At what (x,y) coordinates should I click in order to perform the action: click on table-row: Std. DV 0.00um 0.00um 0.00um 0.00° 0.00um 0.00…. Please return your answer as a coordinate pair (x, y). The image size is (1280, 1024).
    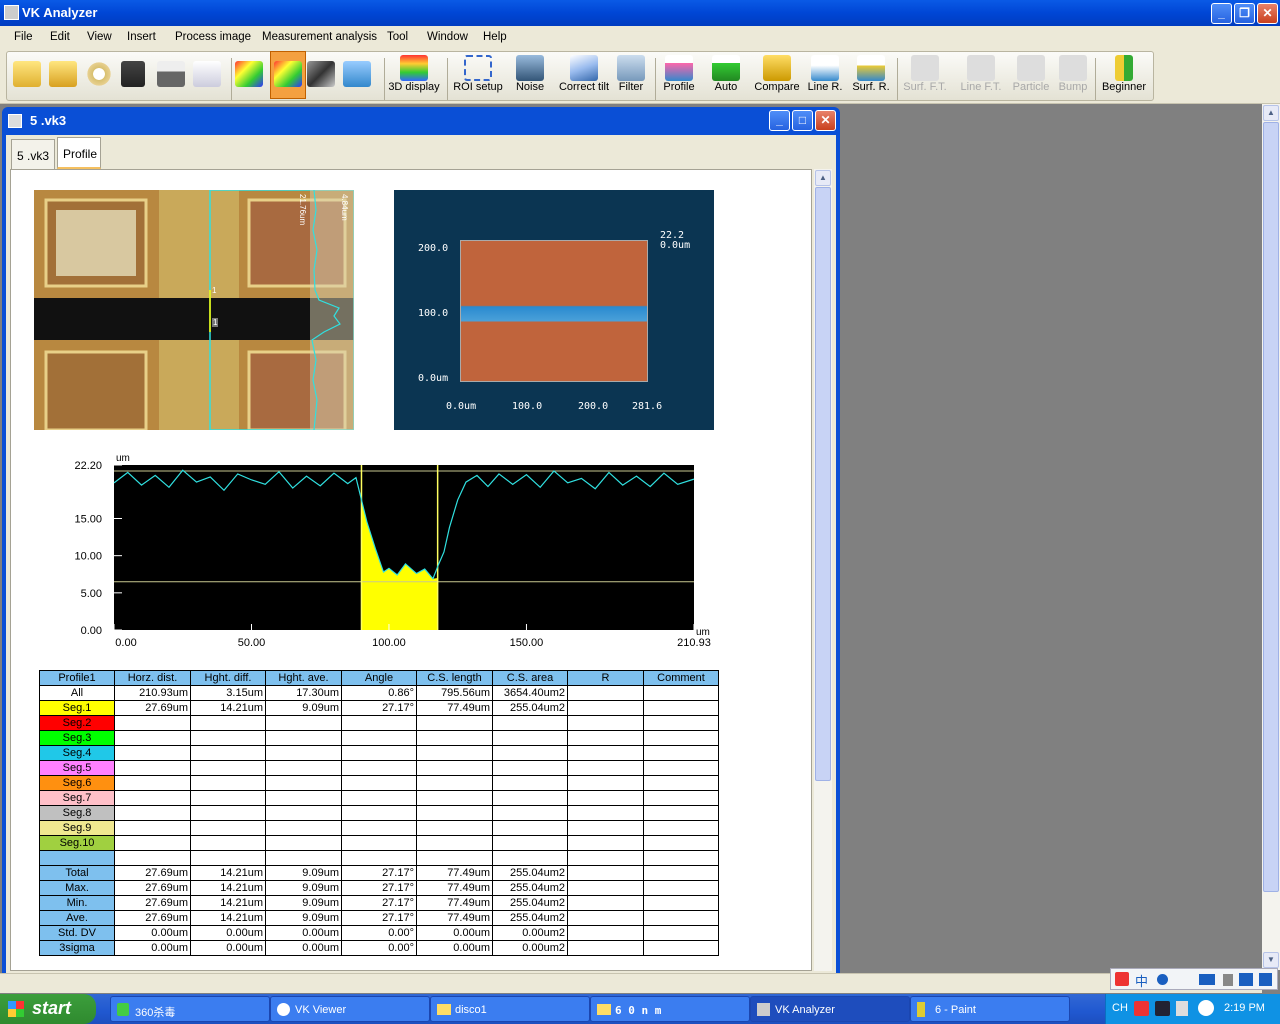
    Looking at the image, I should click on (379, 933).